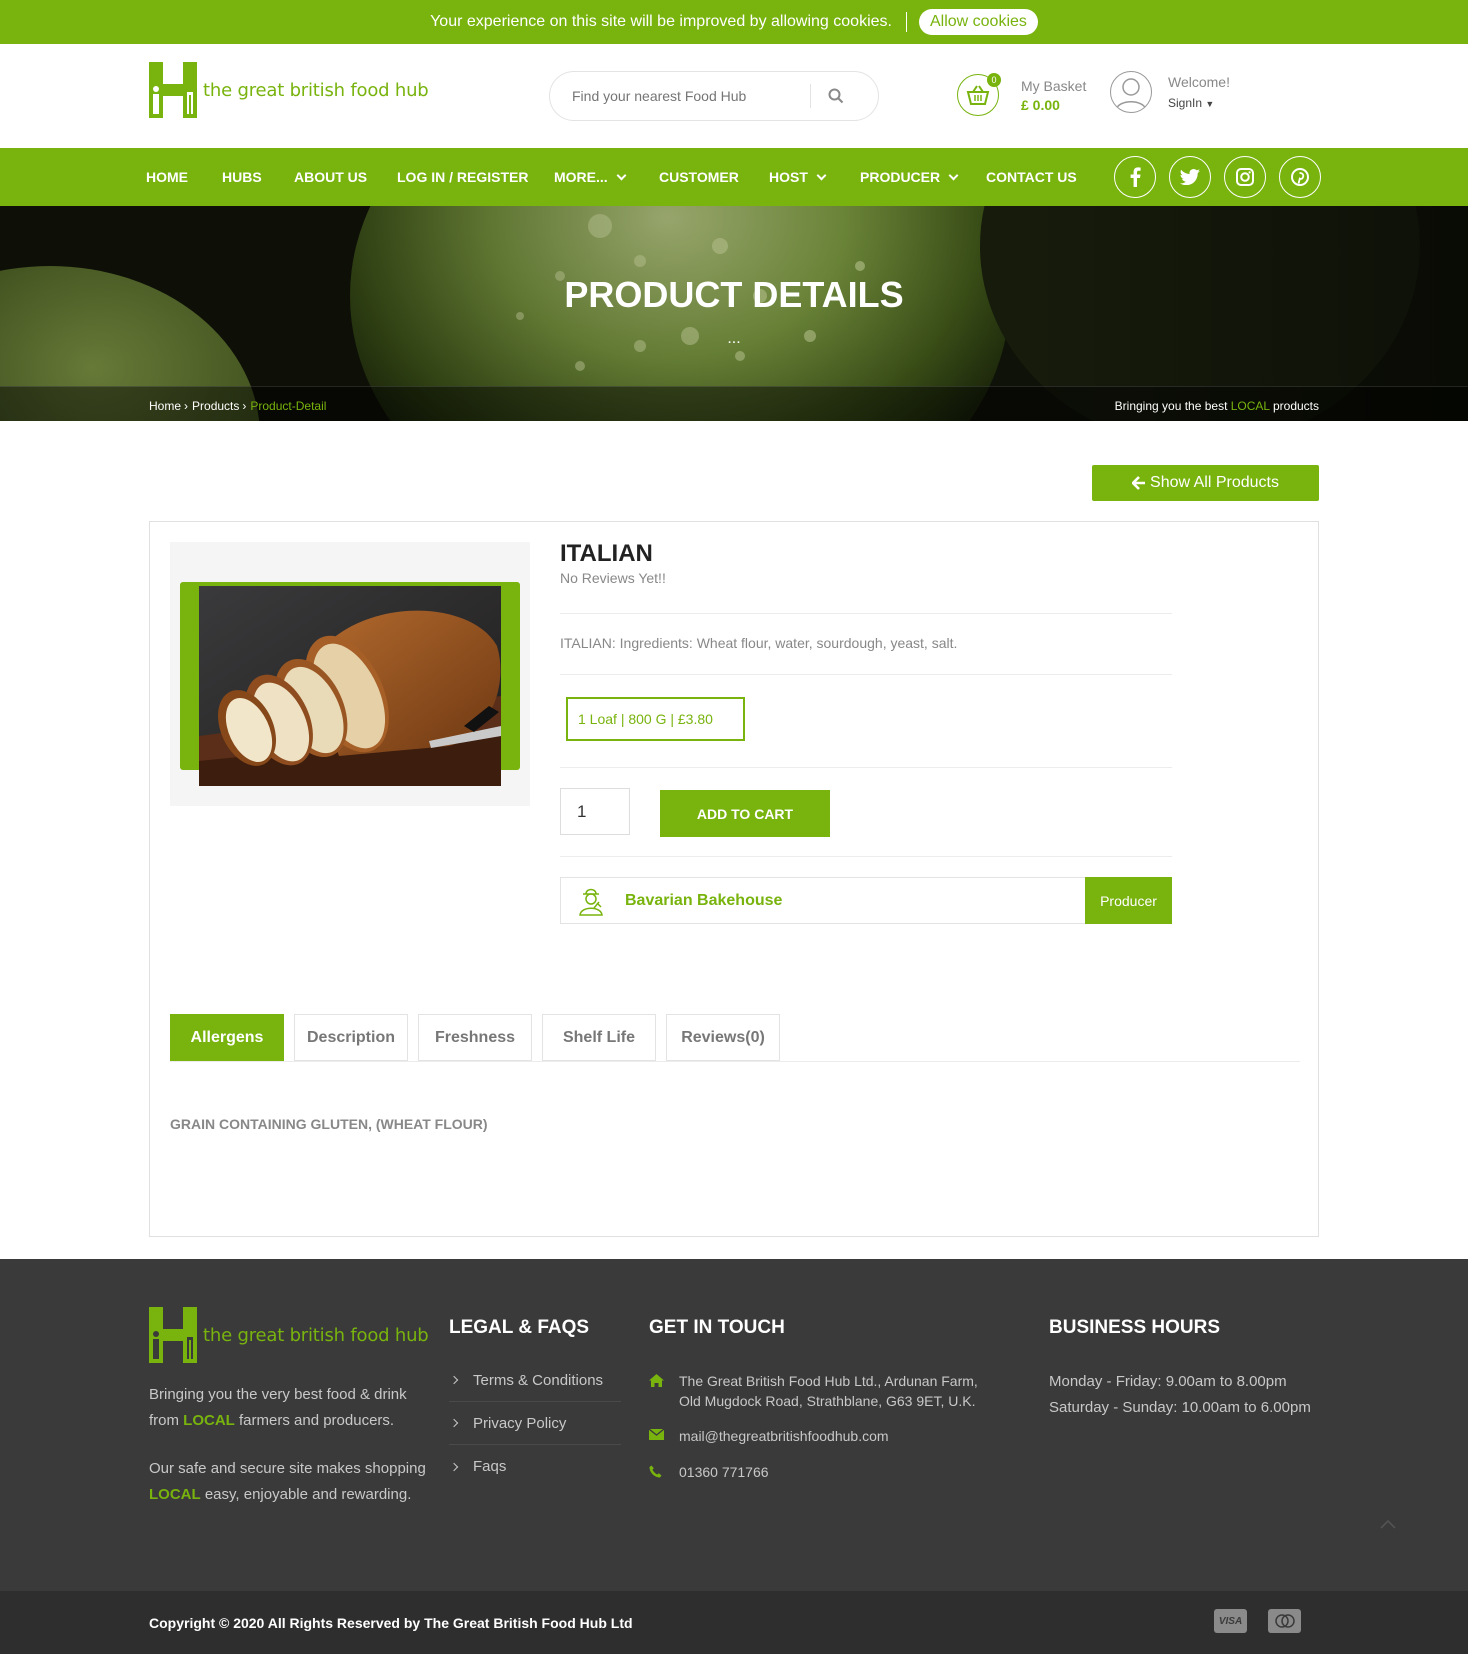  I want to click on caret-down-icon: ▼, so click(1210, 104).